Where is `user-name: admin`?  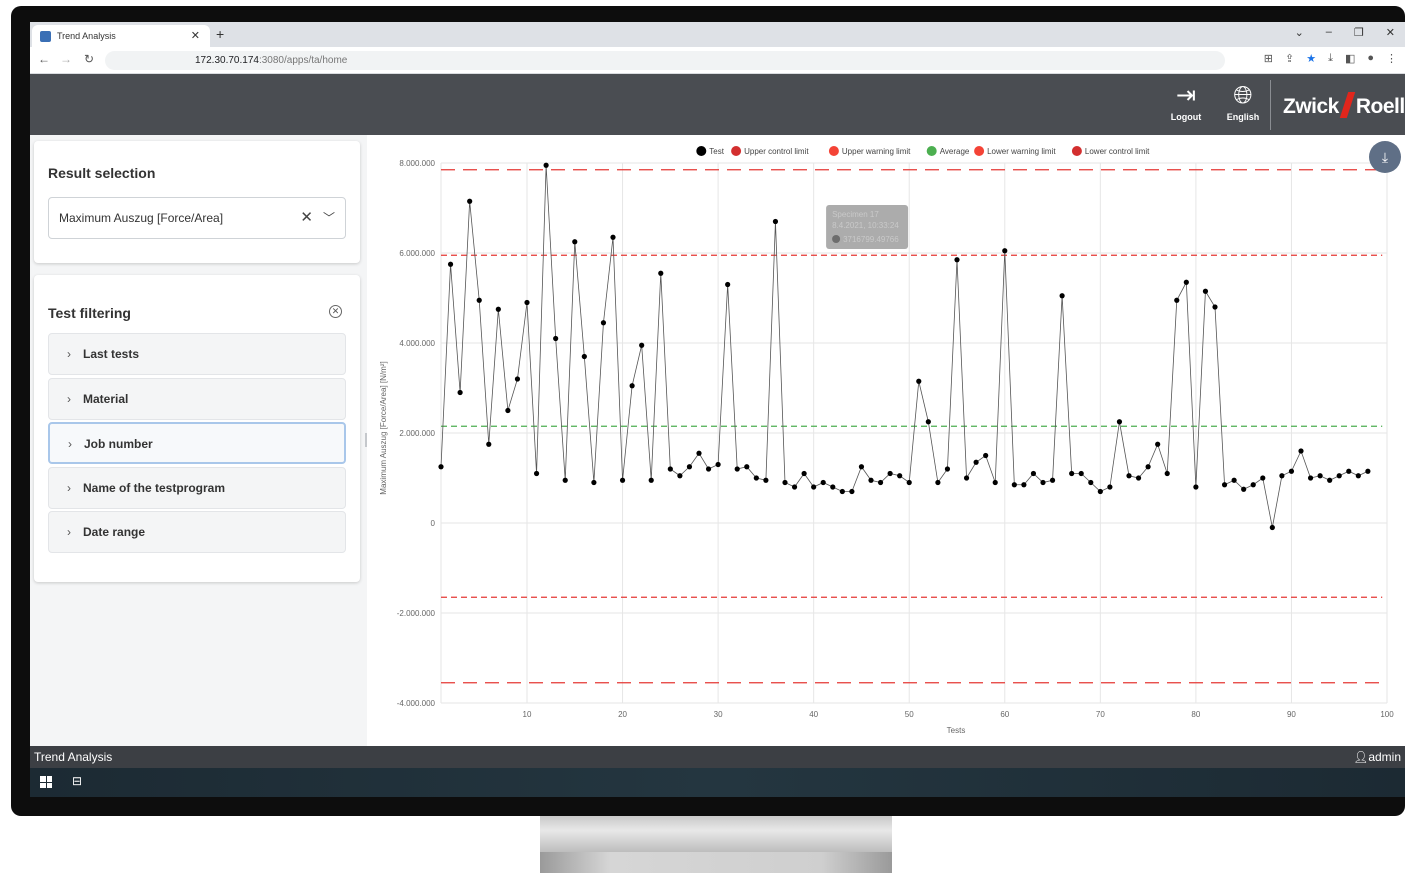
user-name: admin is located at coordinates (1384, 757).